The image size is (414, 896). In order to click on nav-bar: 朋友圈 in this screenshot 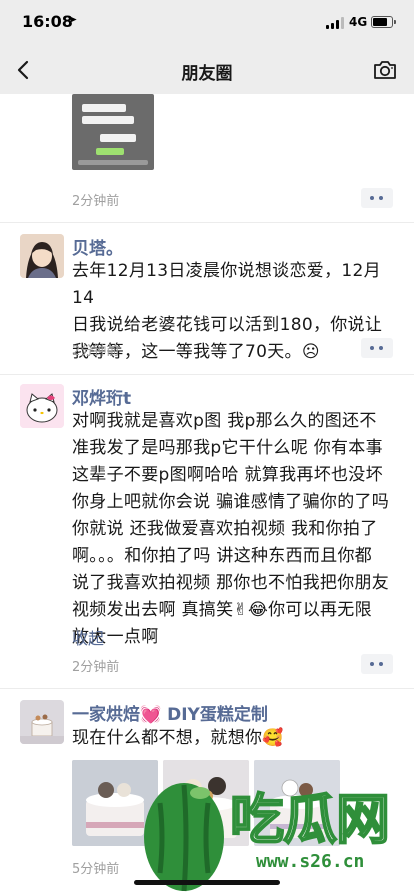, I will do `click(207, 70)`.